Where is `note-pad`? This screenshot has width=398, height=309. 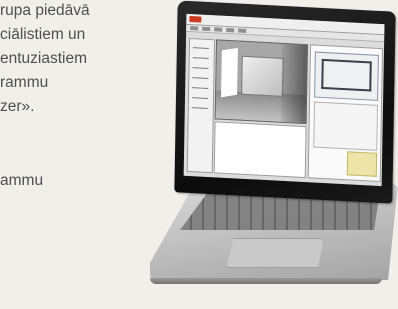
note-pad is located at coordinates (362, 164).